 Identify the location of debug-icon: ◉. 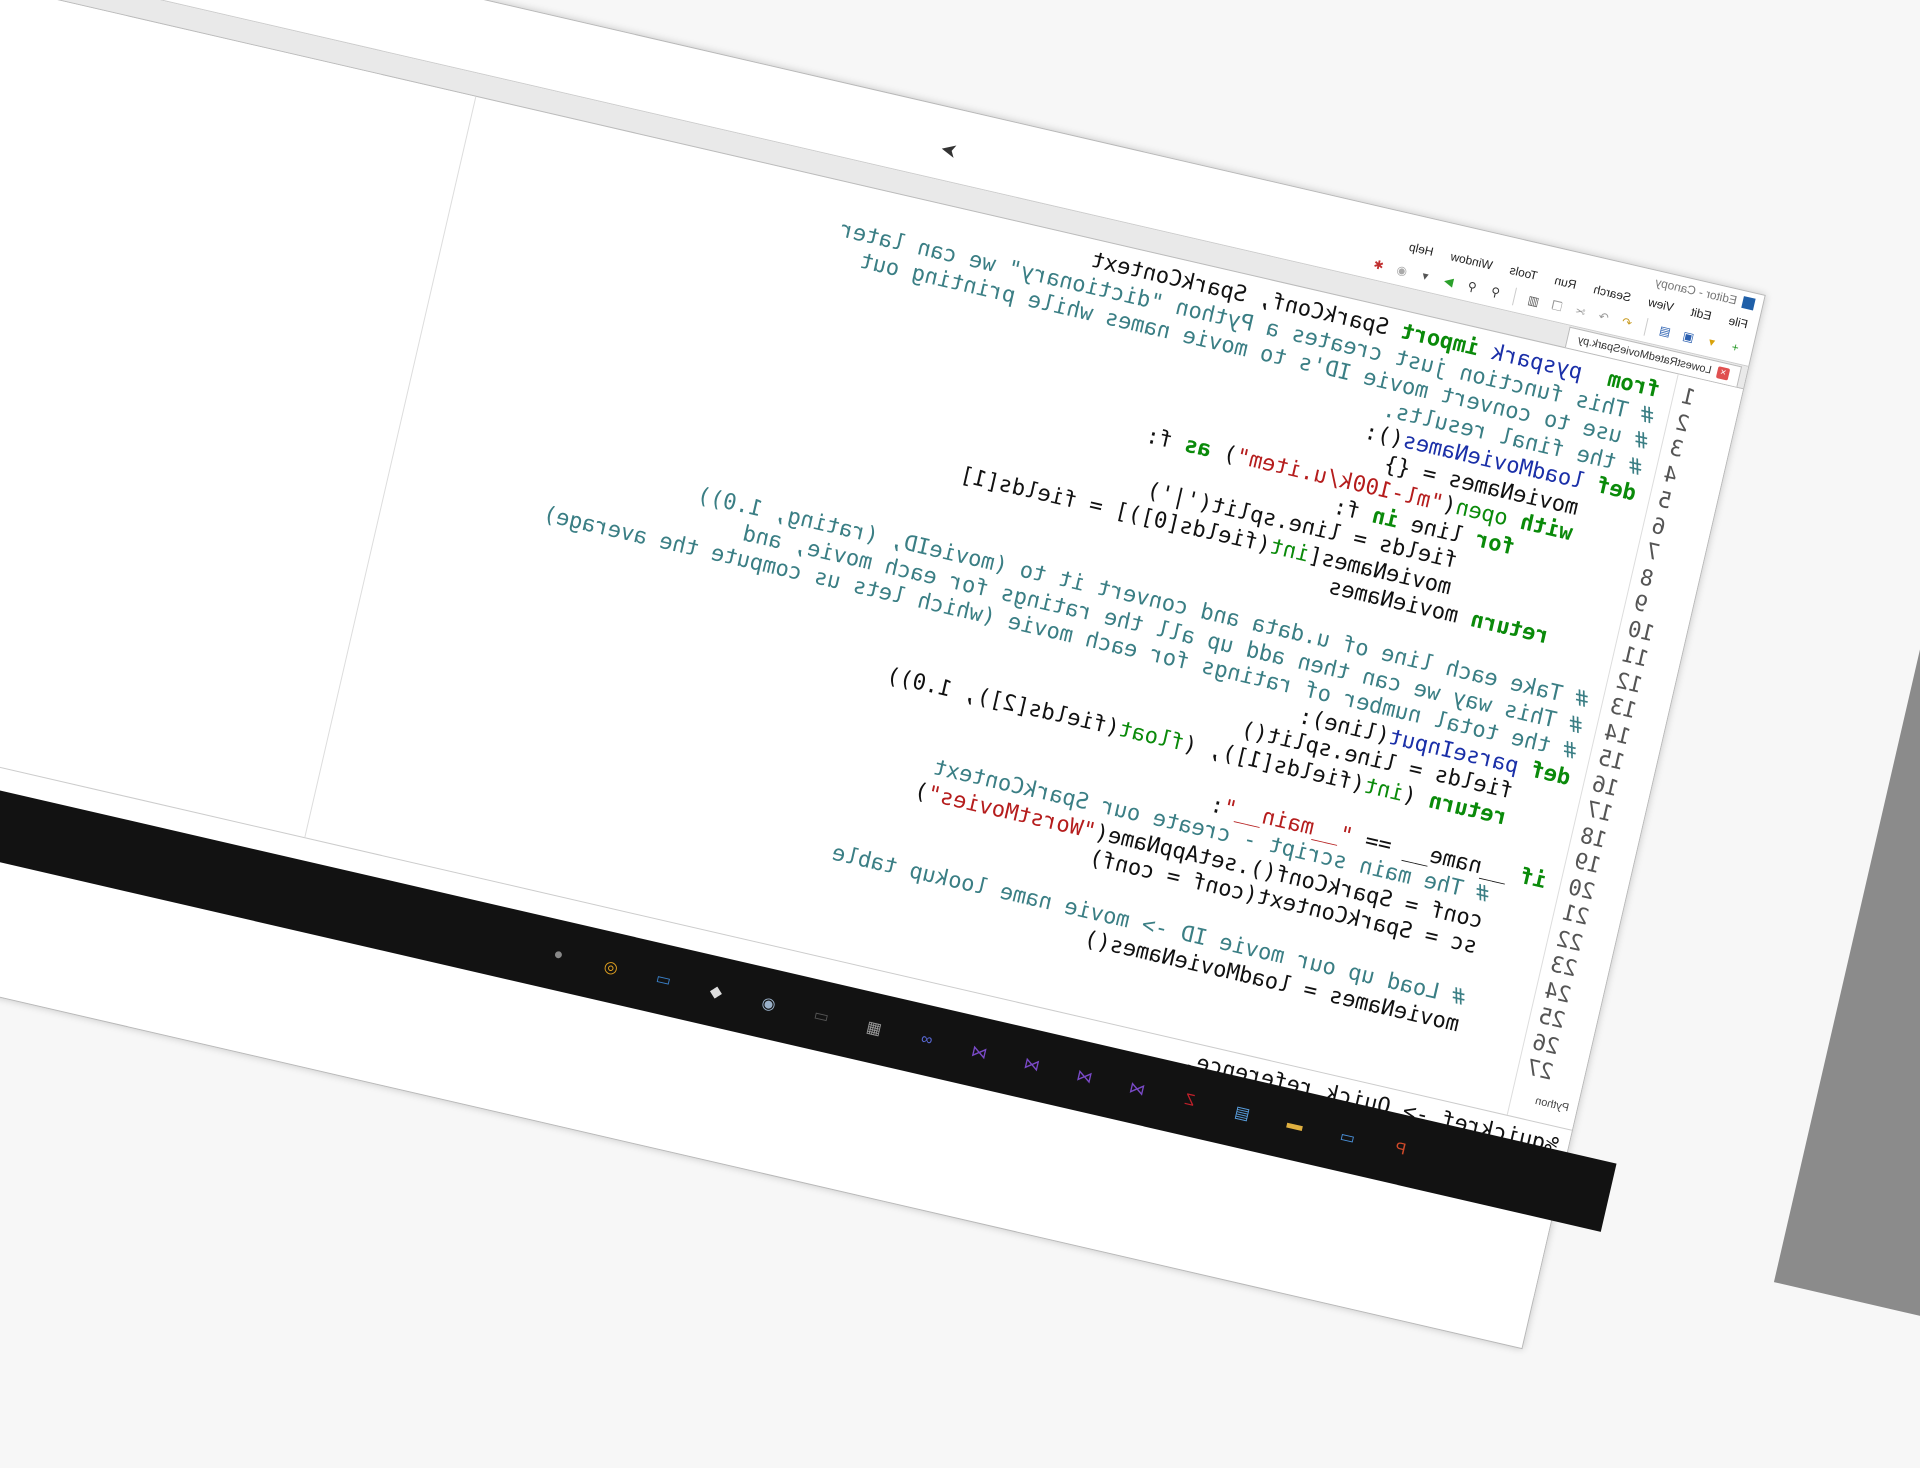
(1402, 271).